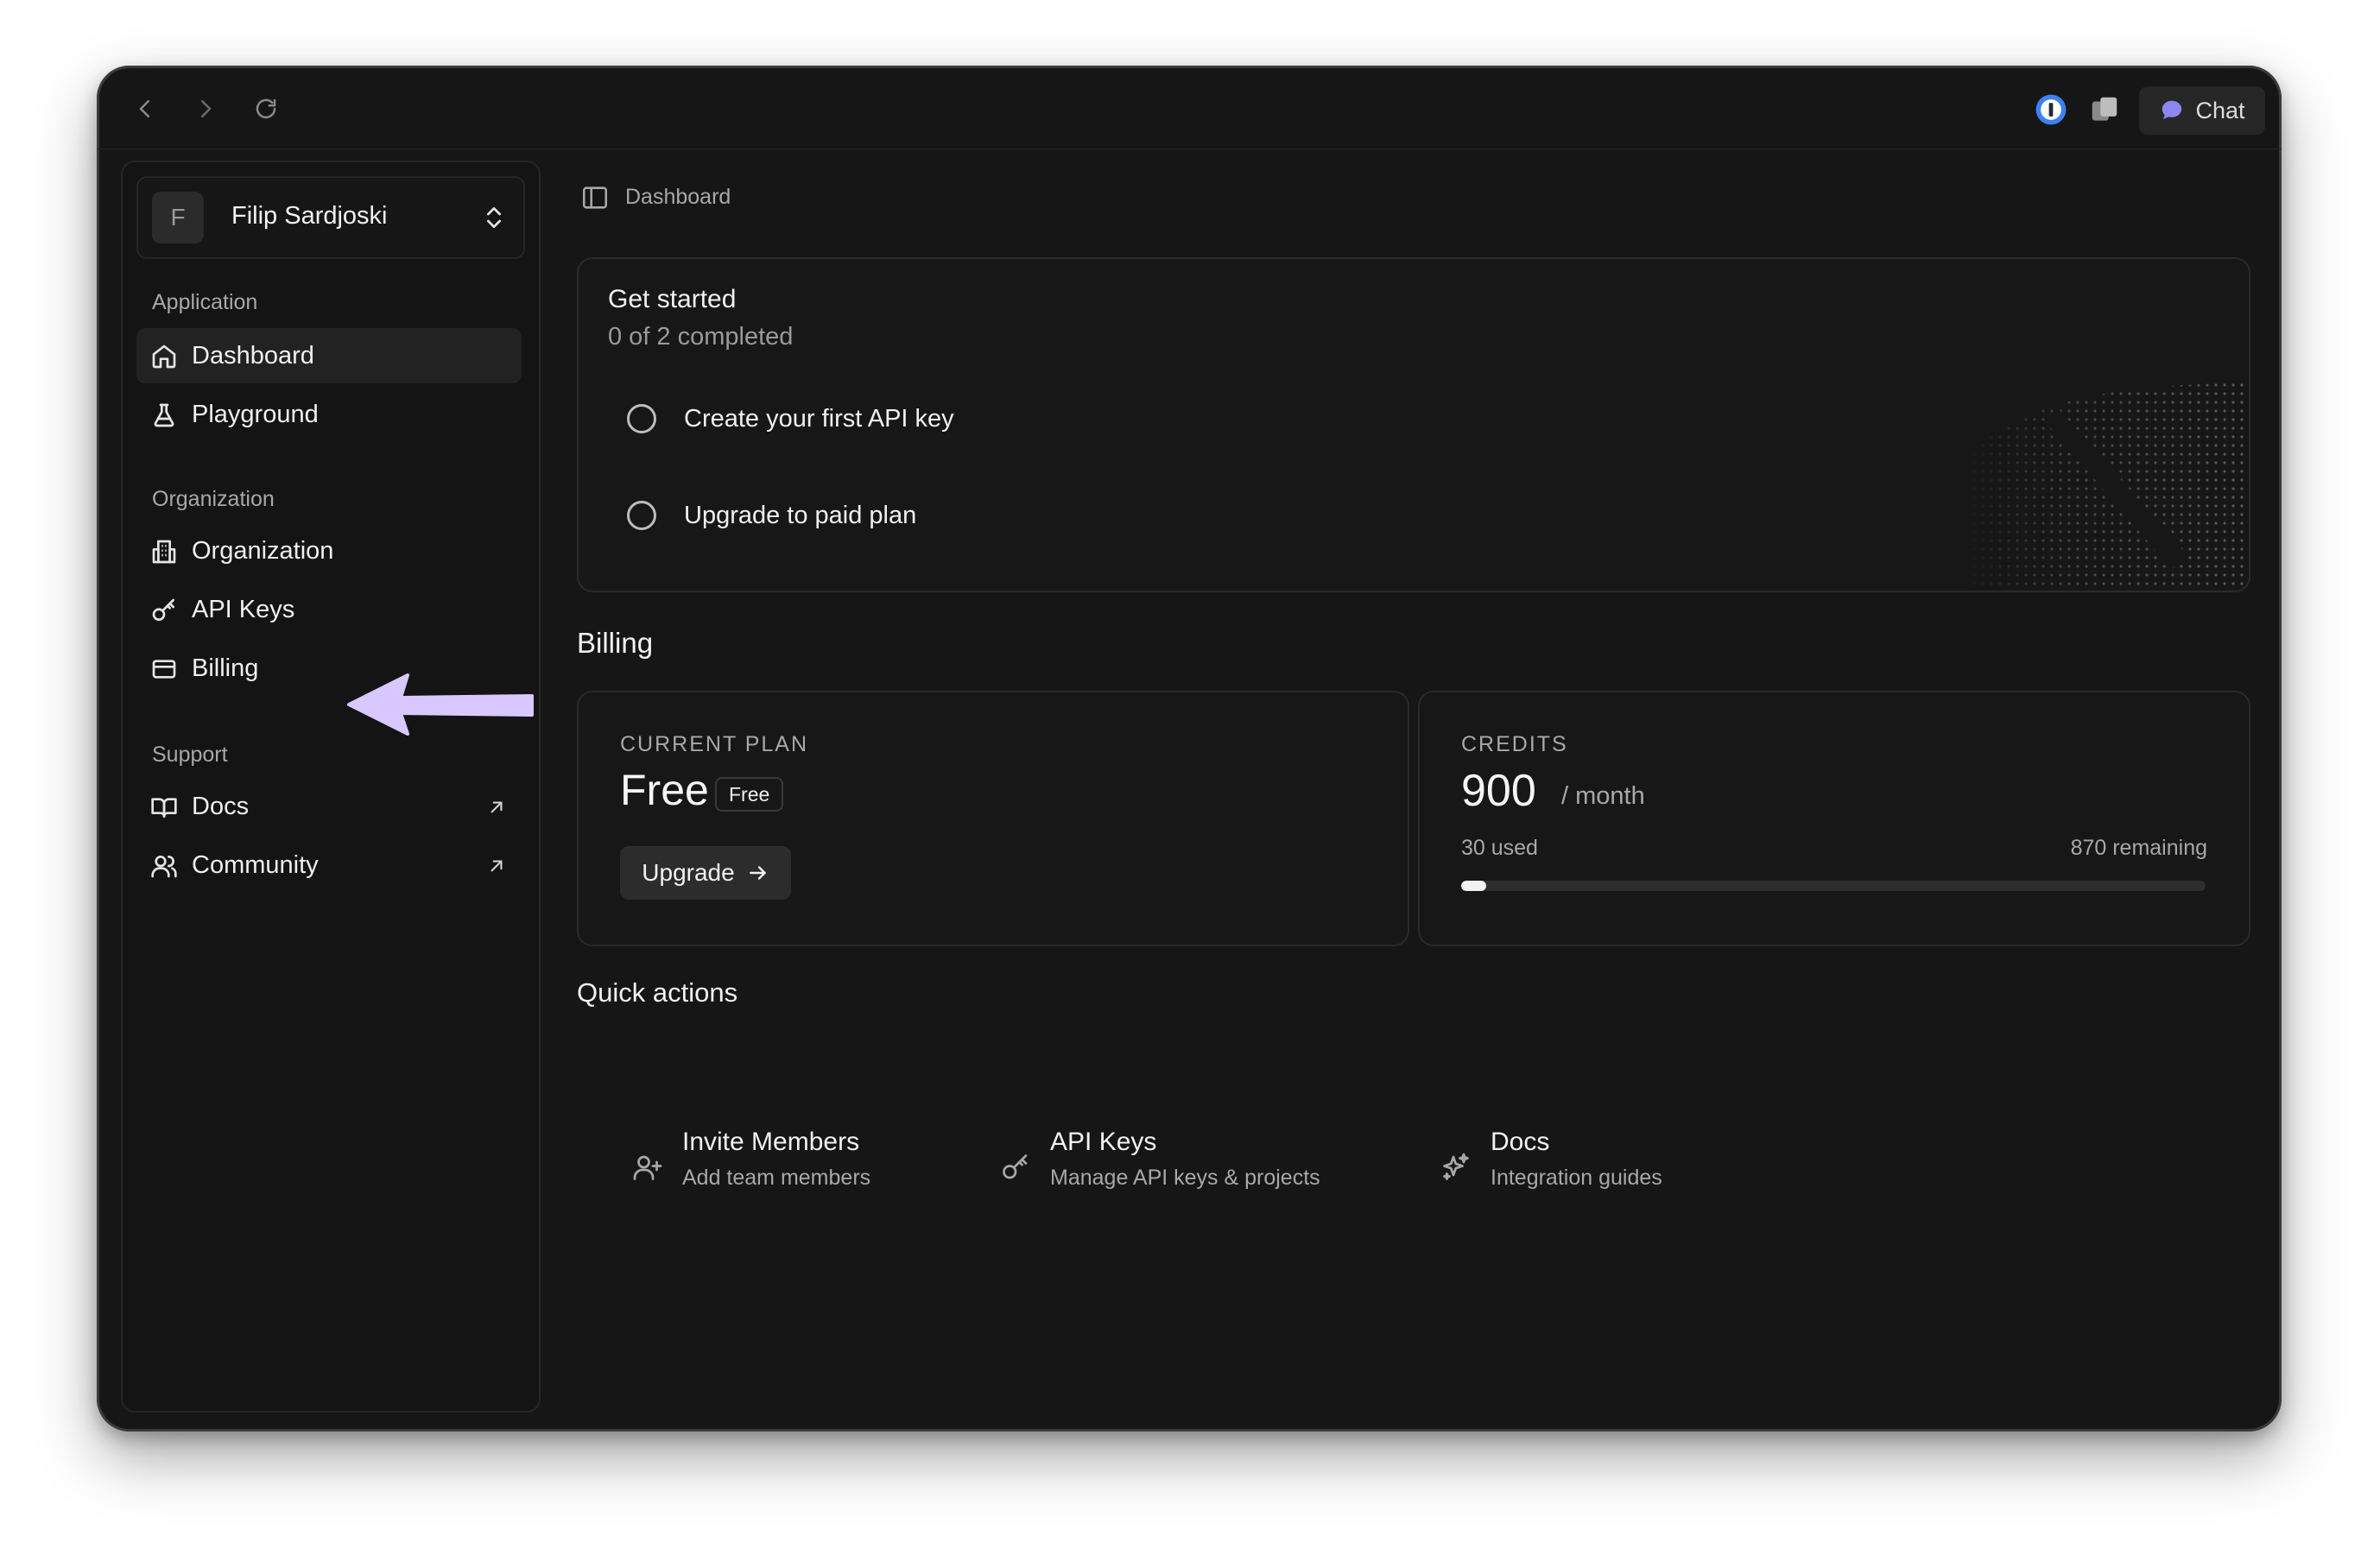  I want to click on sidebar-item-label: Dashboard, so click(253, 356).